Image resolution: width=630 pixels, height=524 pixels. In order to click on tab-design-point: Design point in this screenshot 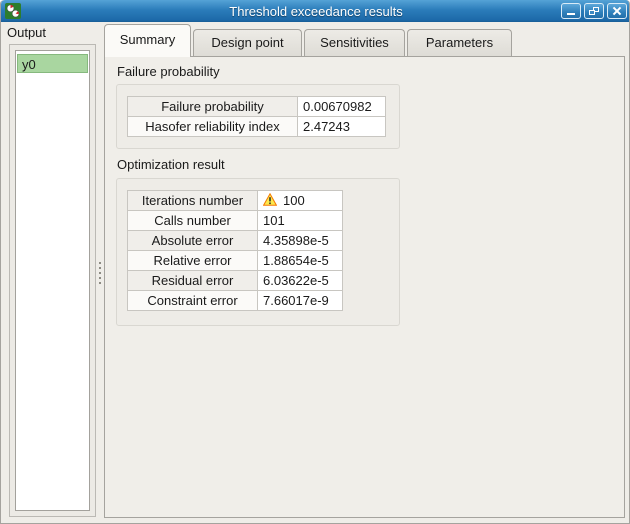, I will do `click(247, 42)`.